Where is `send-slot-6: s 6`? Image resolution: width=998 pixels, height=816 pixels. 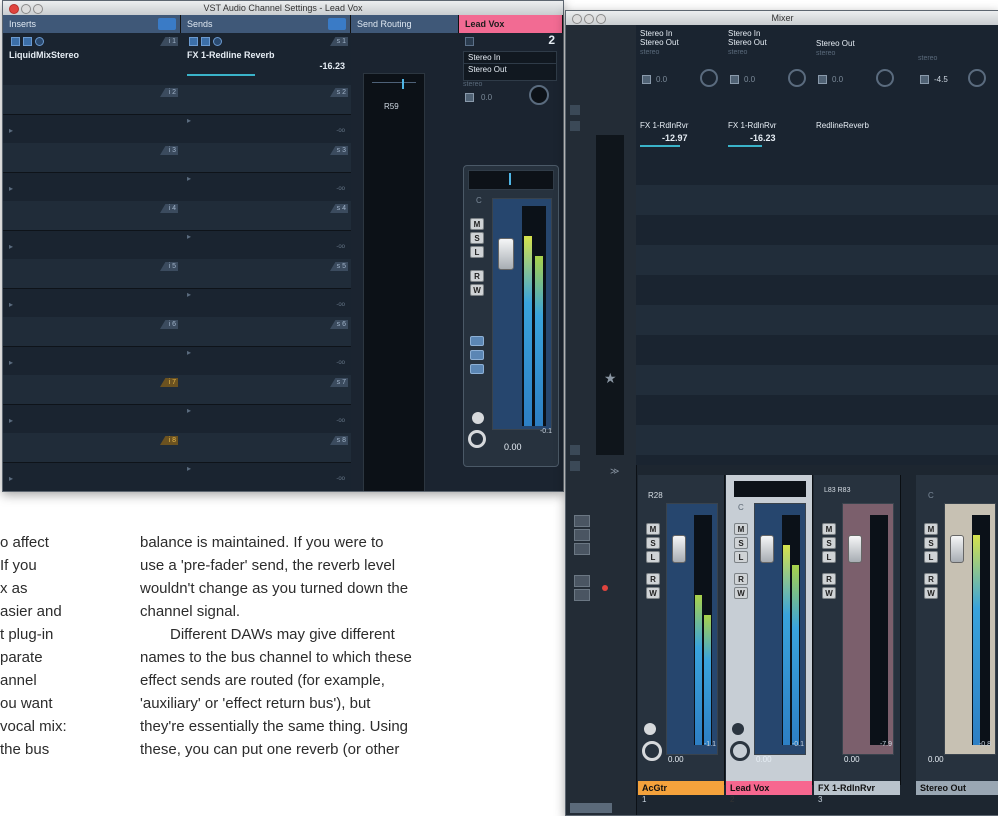 send-slot-6: s 6 is located at coordinates (266, 332).